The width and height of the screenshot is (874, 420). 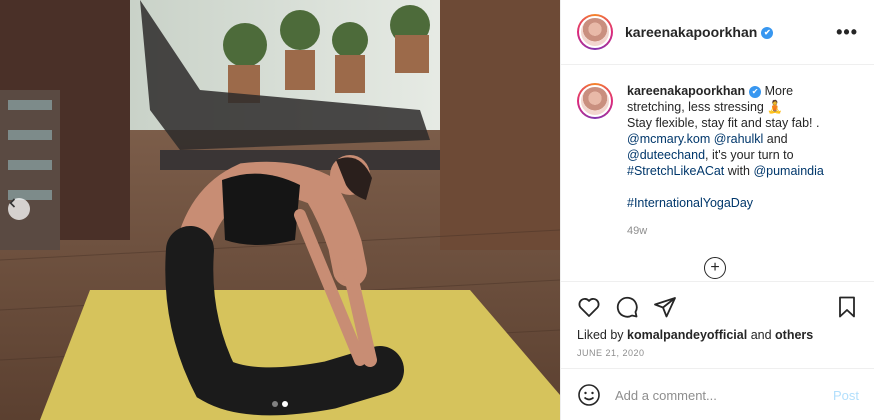 What do you see at coordinates (761, 335) in the screenshot?
I see `likes-middle: and` at bounding box center [761, 335].